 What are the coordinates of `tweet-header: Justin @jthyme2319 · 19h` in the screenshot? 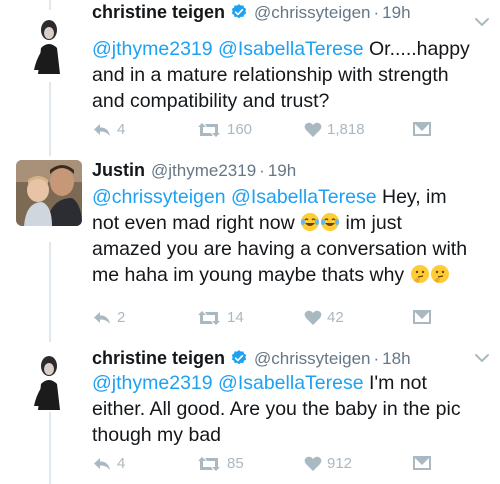 It's located at (281, 173).